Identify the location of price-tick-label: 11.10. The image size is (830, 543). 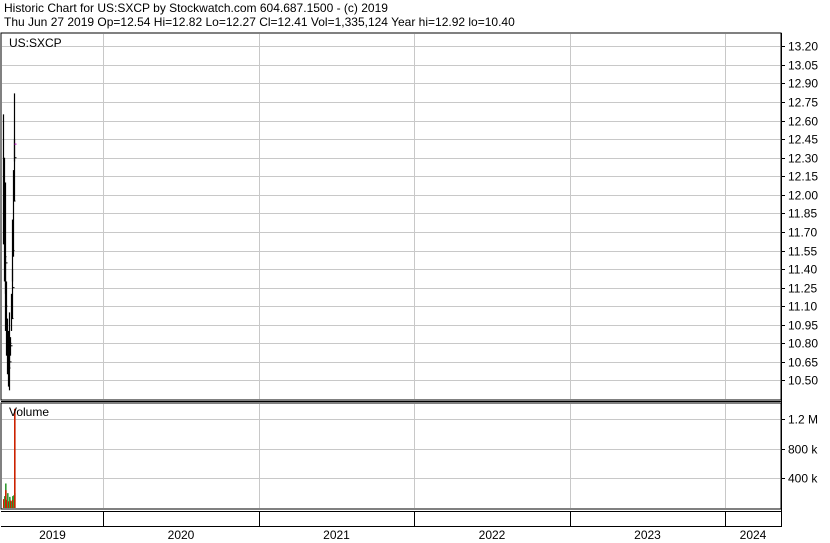
(802, 307).